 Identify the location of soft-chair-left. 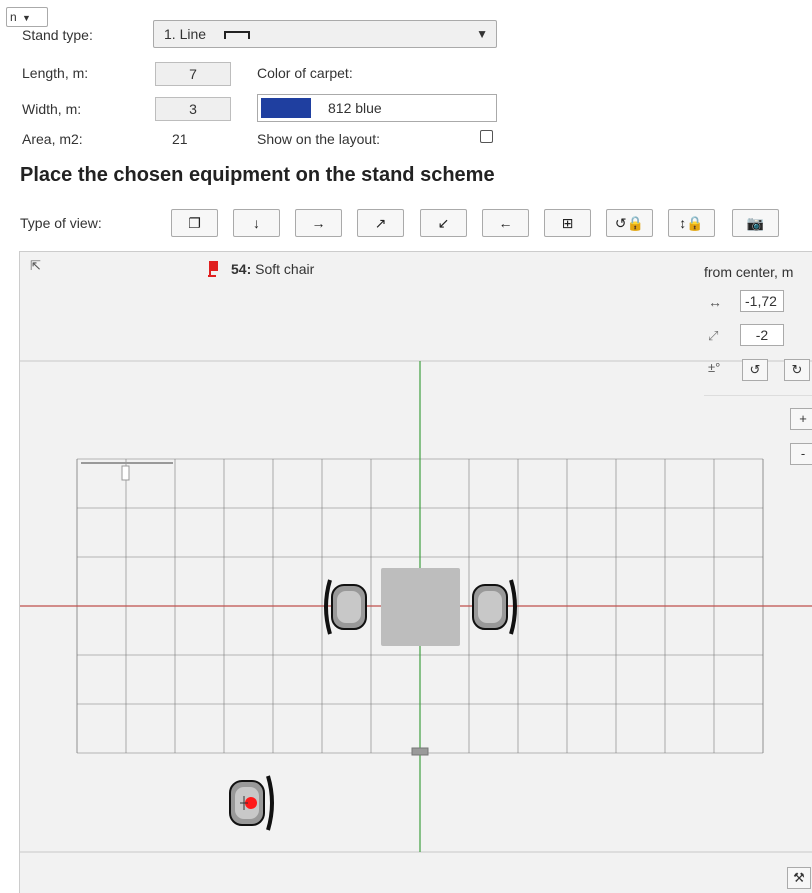
(345, 607).